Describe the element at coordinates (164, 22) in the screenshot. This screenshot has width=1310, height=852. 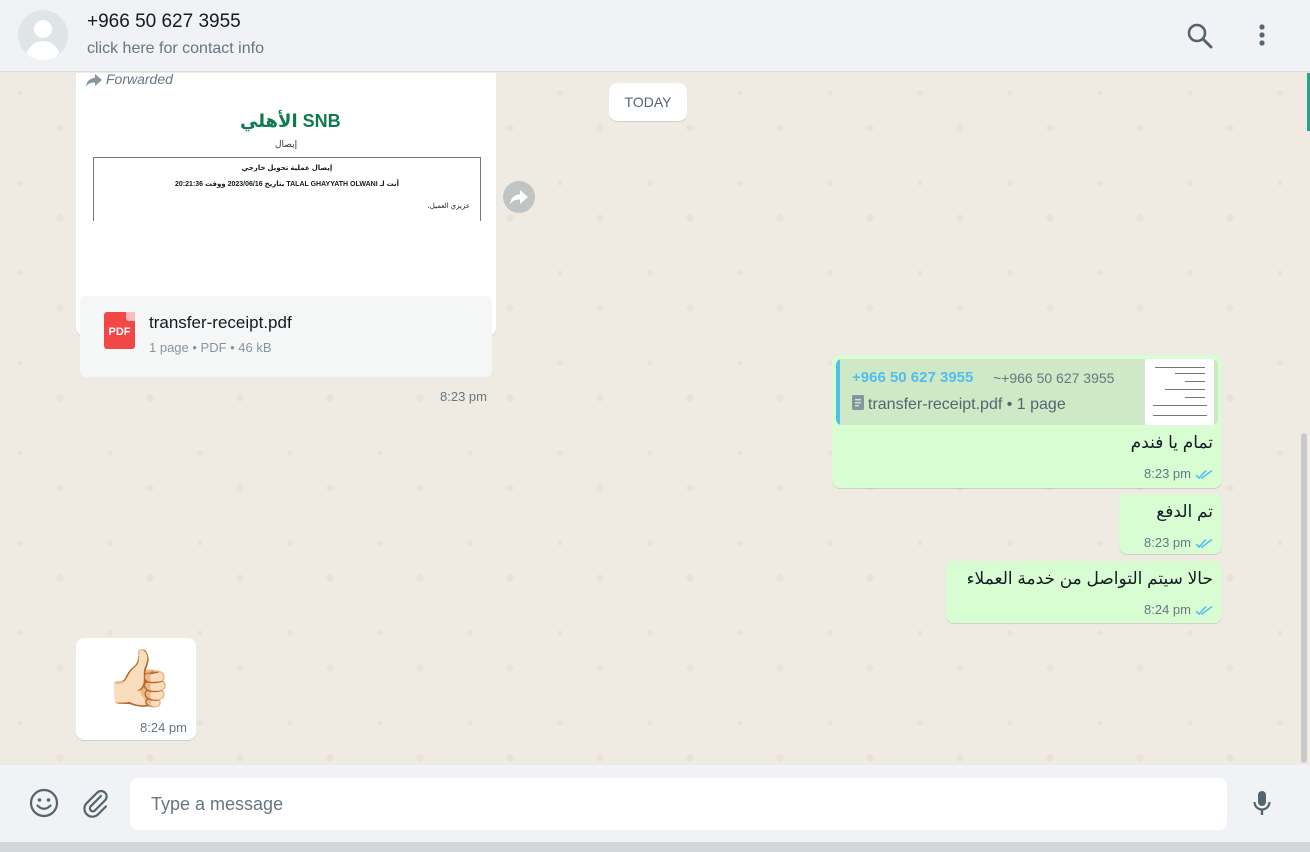
I see `contact-name: +966 50 627 3955` at that location.